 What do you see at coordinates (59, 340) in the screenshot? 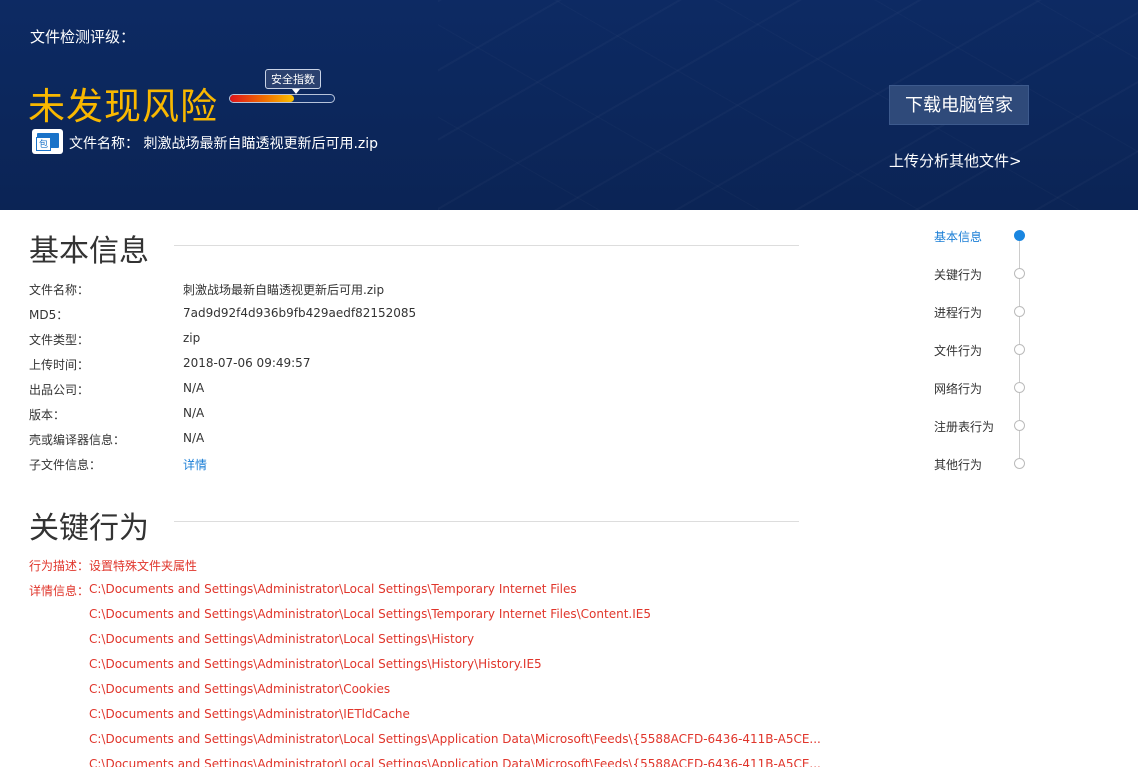
I see `info-label: 文件类型：` at bounding box center [59, 340].